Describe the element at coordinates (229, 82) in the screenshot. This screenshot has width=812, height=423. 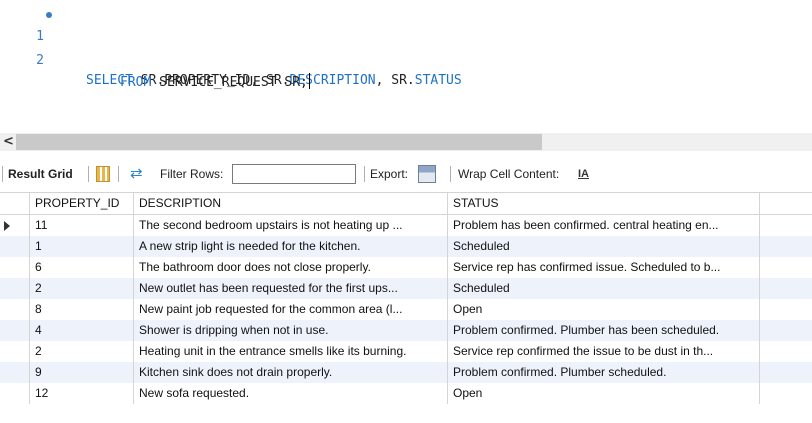
I see `sql-text: SERVICE_REQUEST SR;` at that location.